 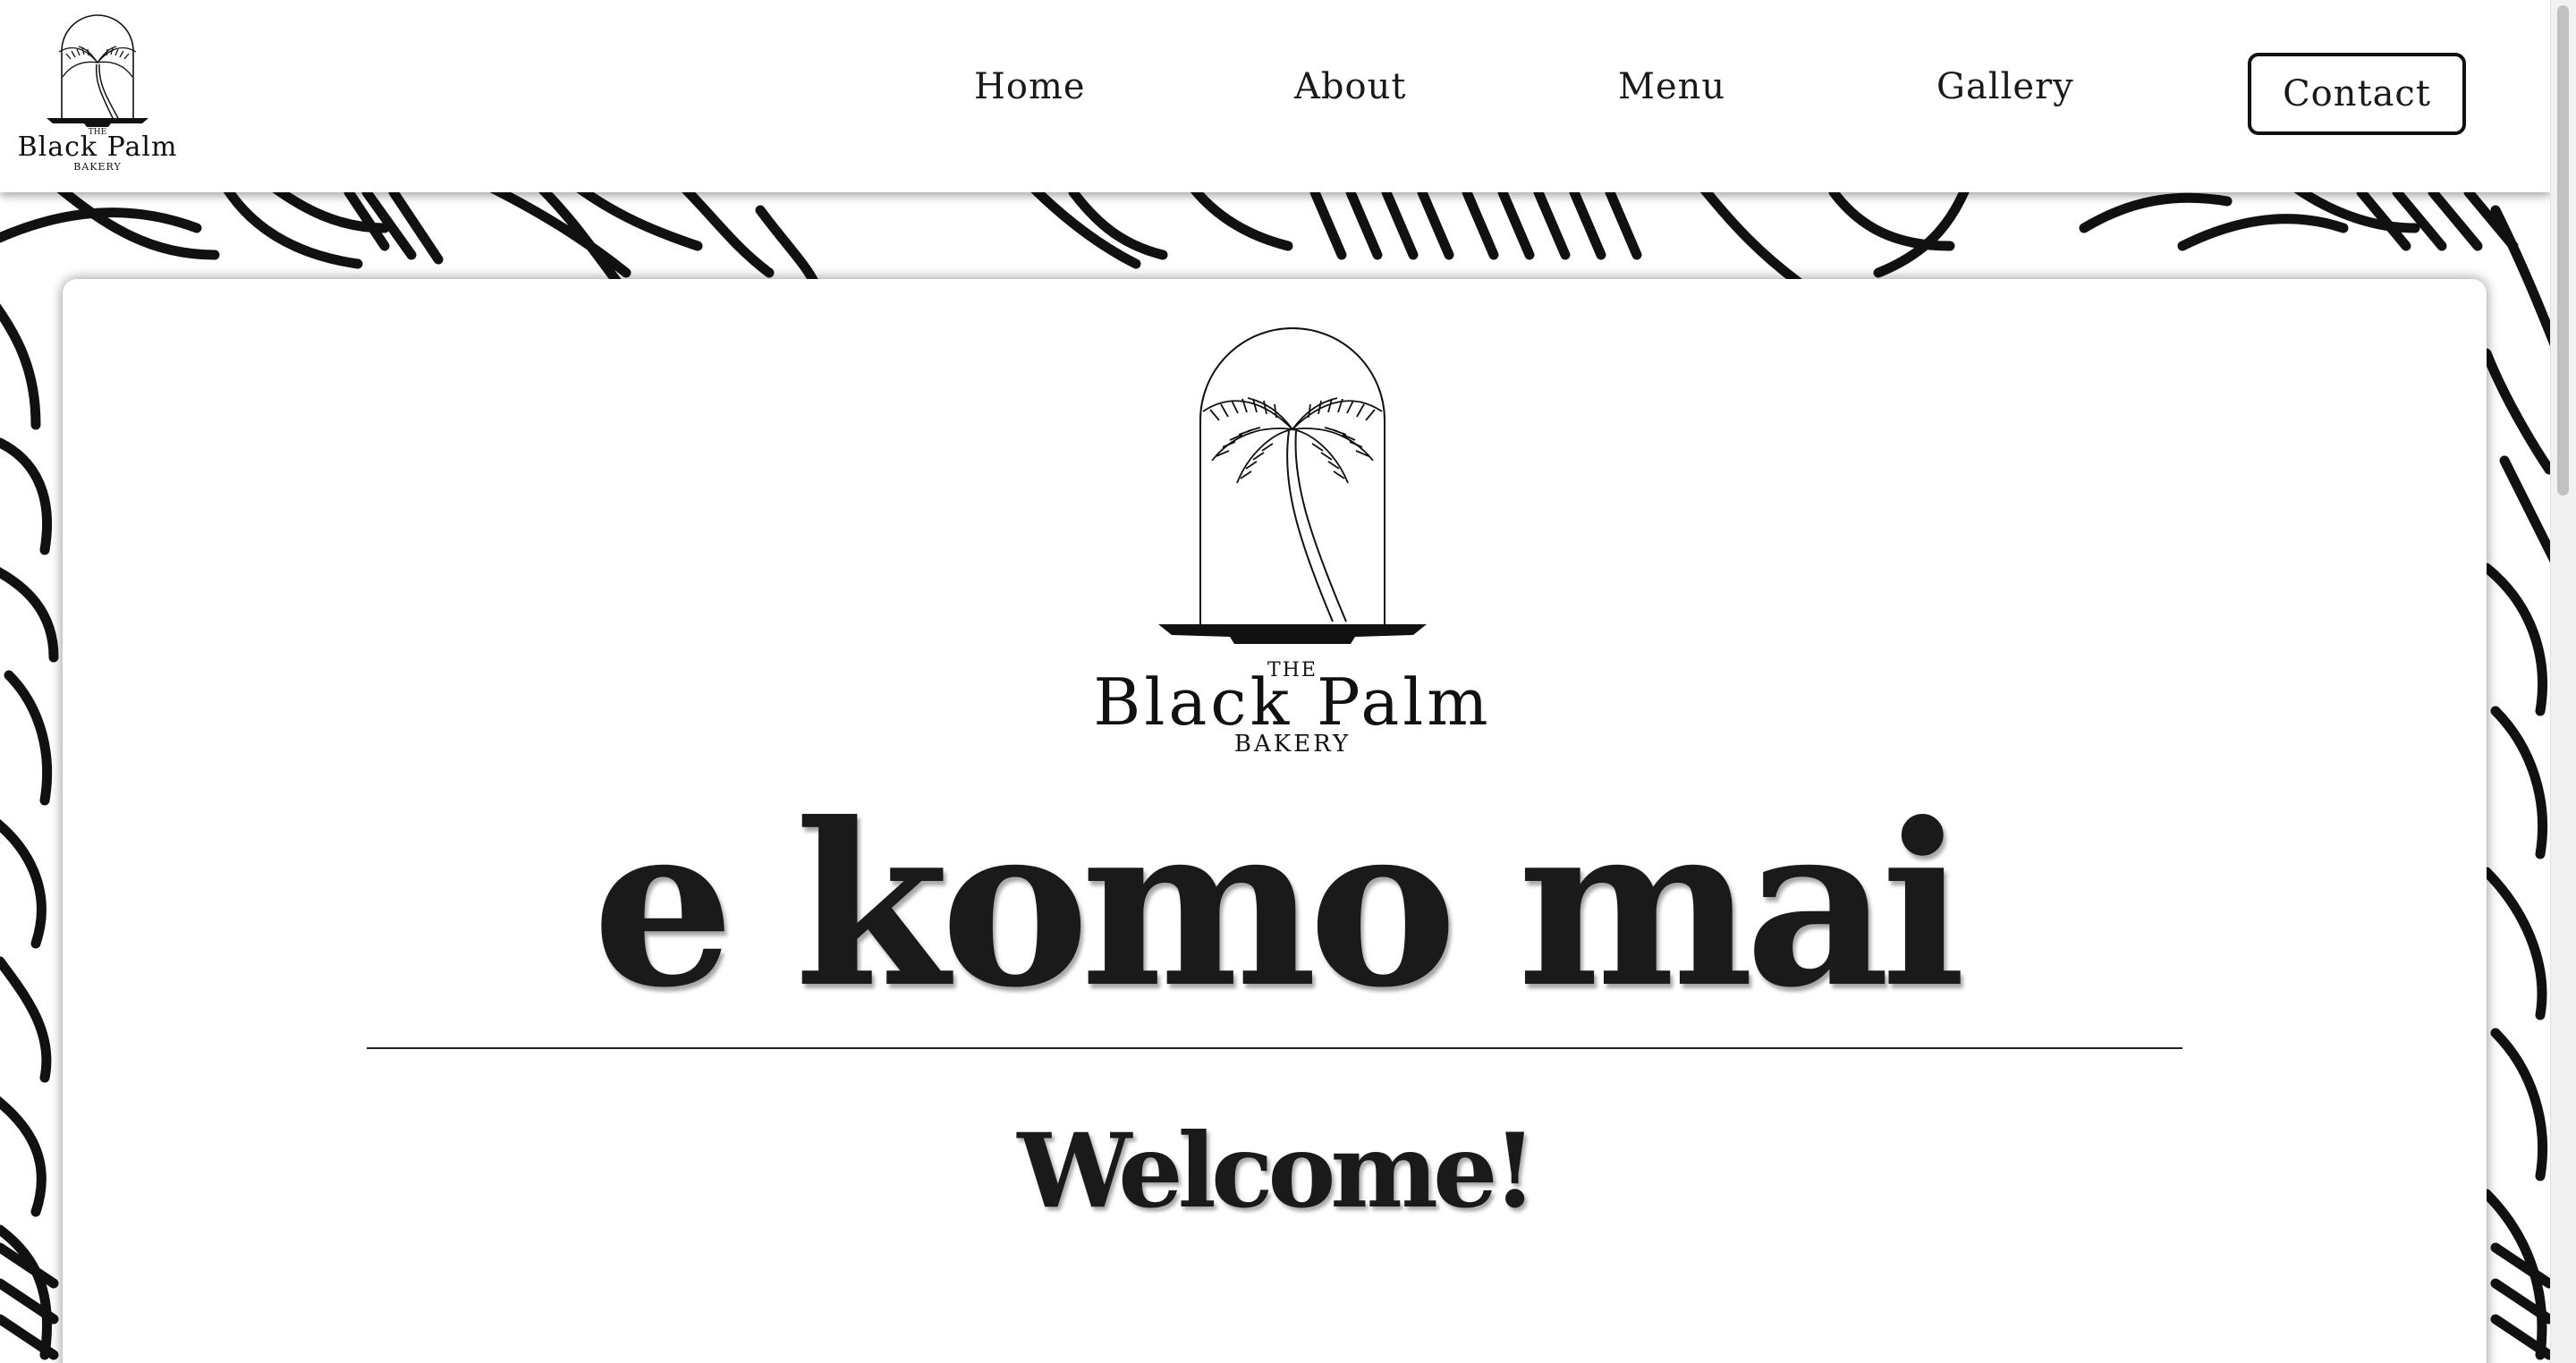 I want to click on nav-link-home: Home, so click(x=1030, y=87).